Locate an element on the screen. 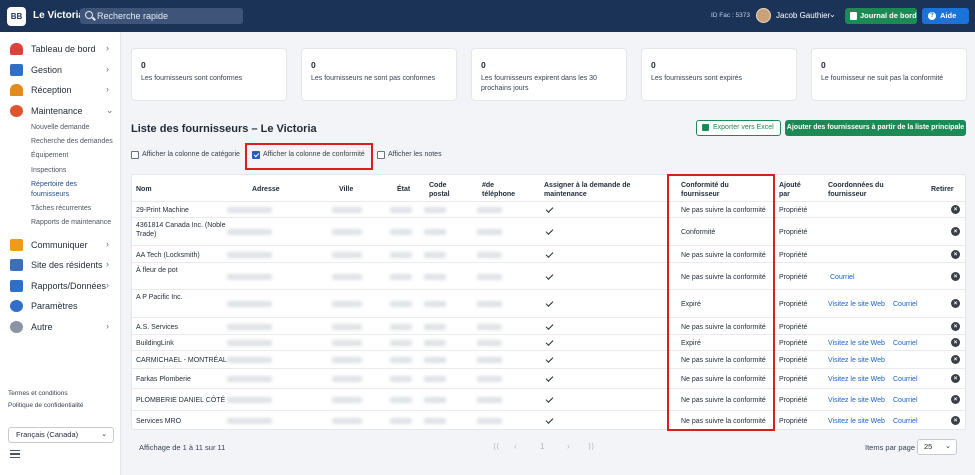 The height and width of the screenshot is (475, 975). sidebar-item-label: Site des résidents is located at coordinates (67, 265).